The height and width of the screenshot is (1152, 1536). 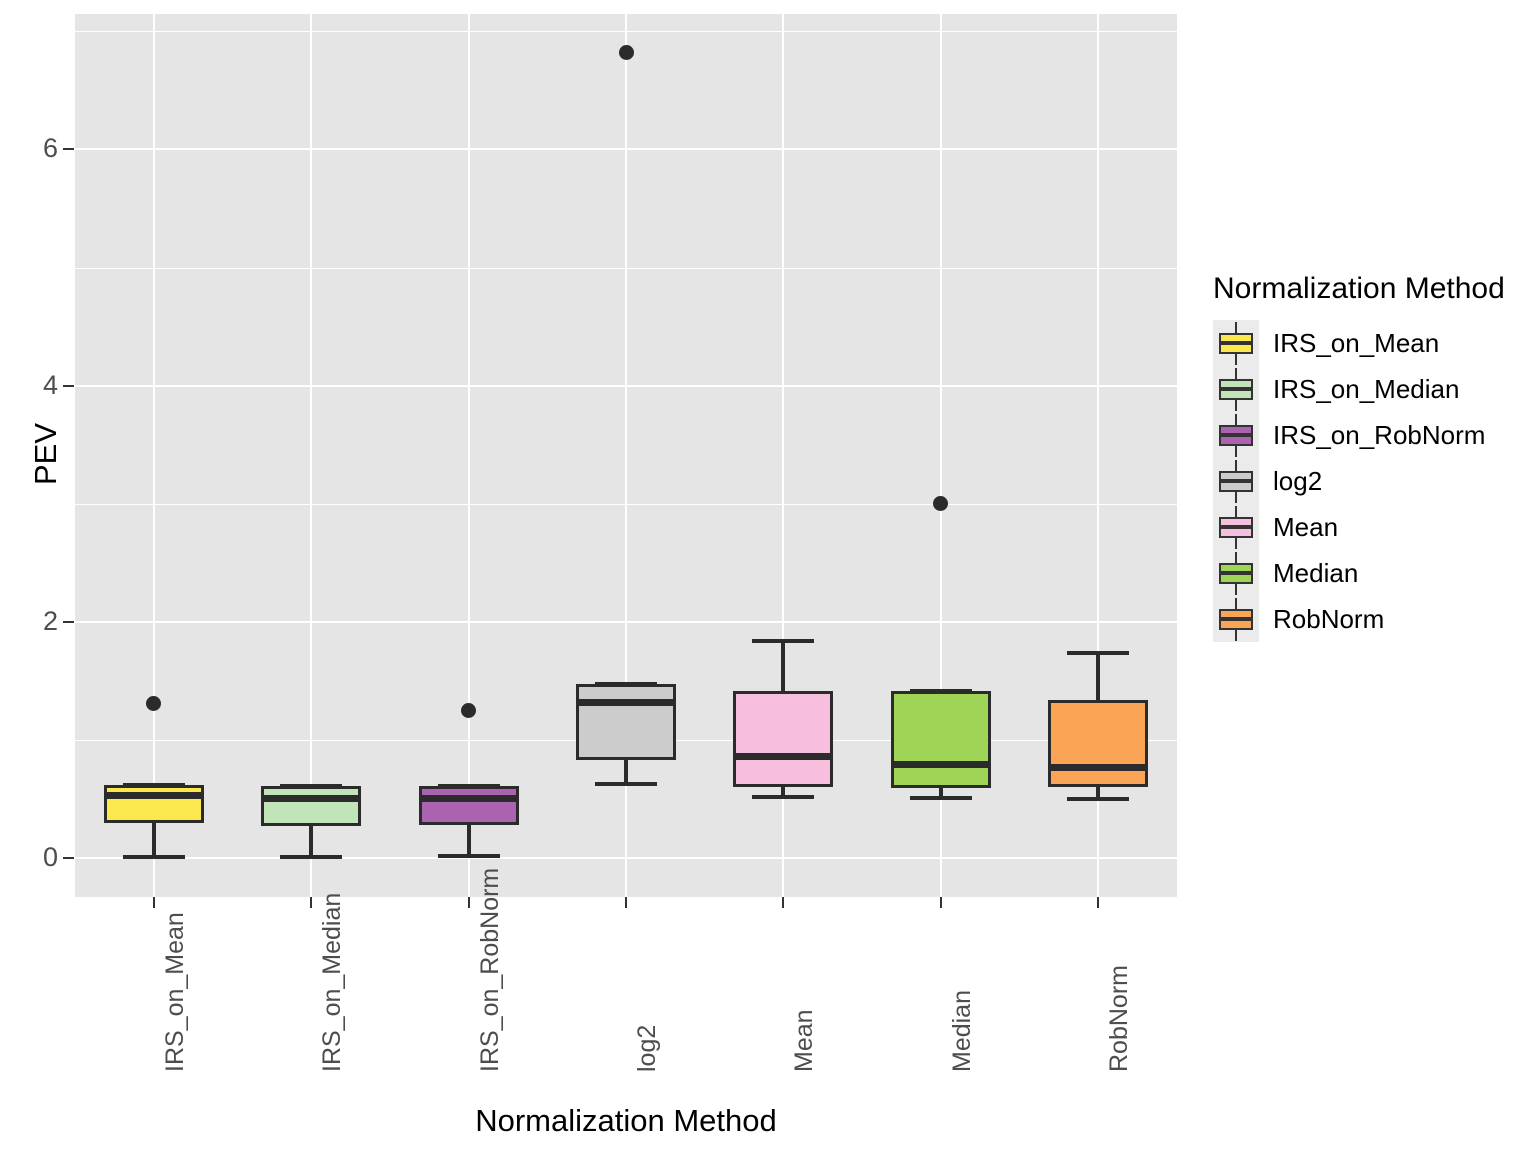 I want to click on y-axis-title: PEV, so click(x=45, y=453).